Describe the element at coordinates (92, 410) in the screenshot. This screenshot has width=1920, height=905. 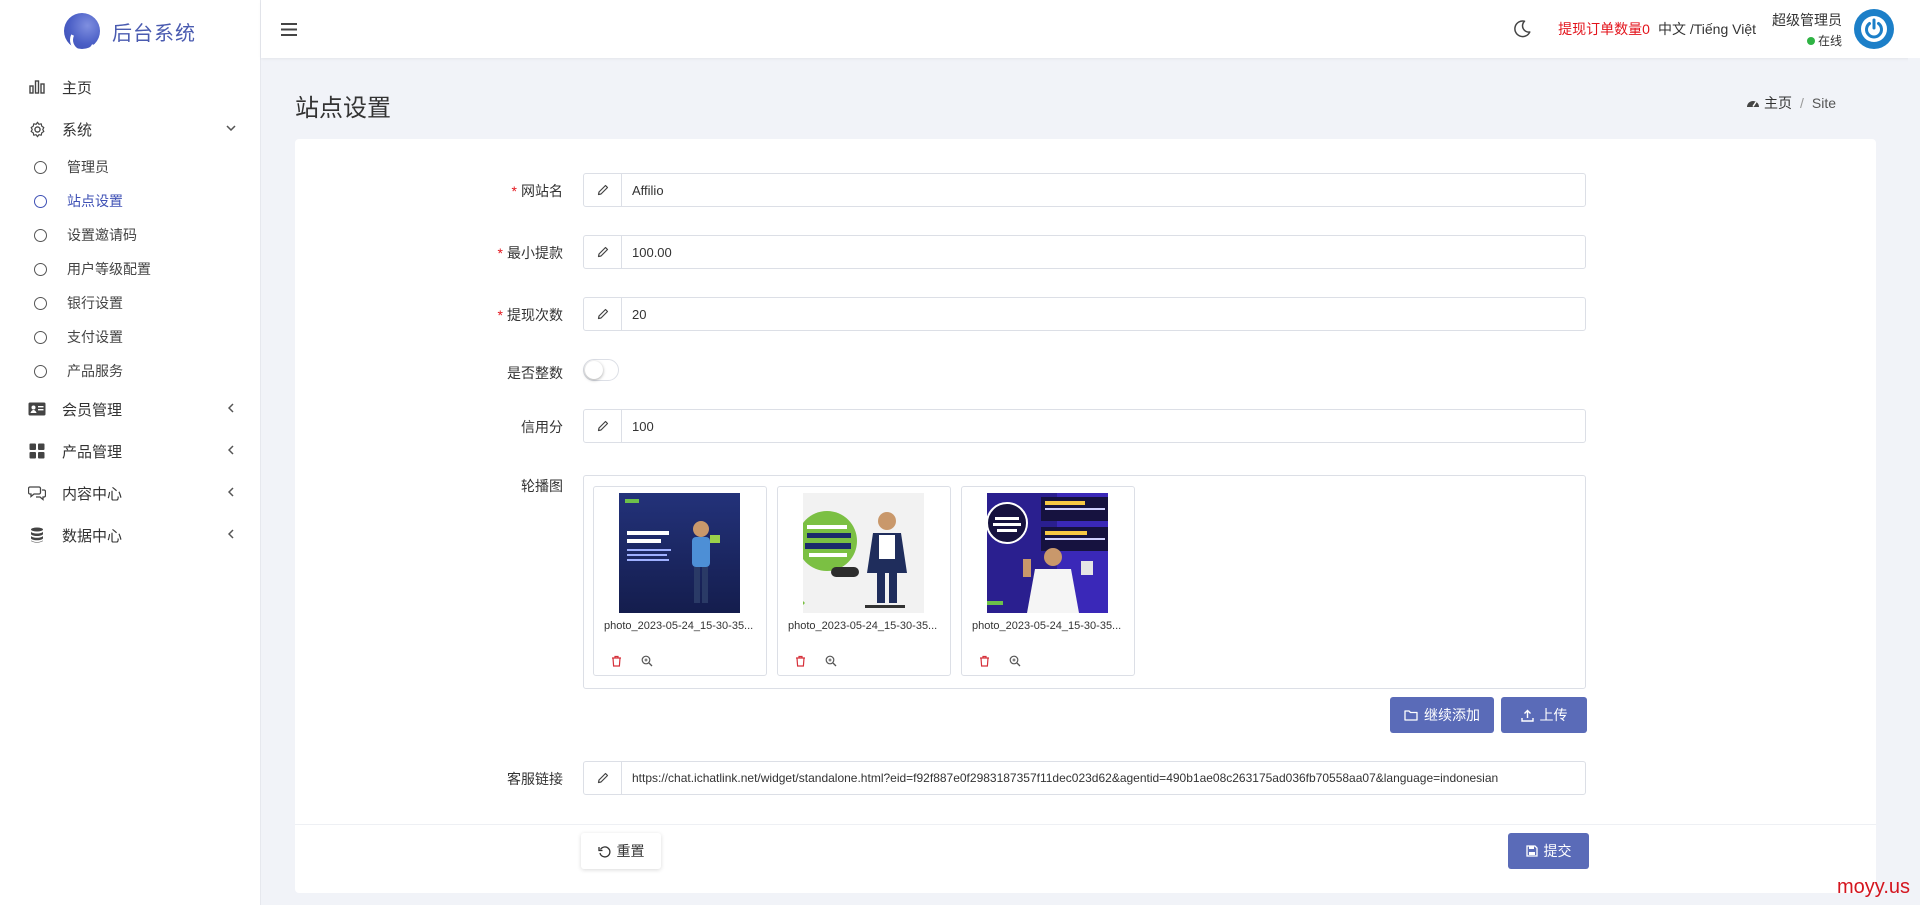
I see `sidebar-item-label: 会员管理` at that location.